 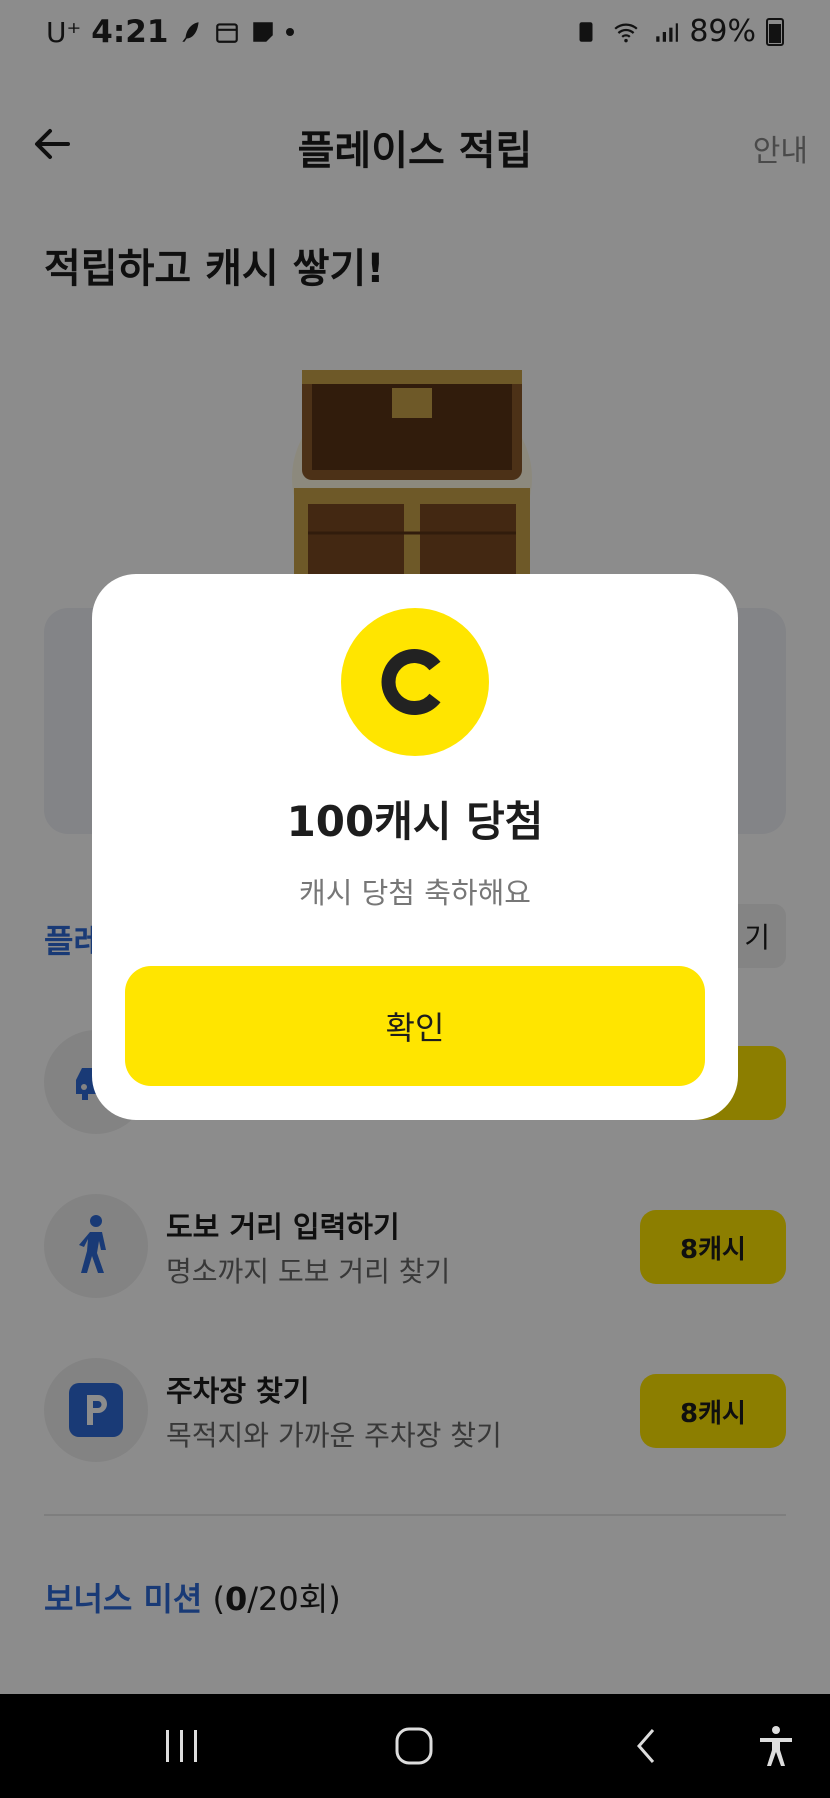 What do you see at coordinates (415, 821) in the screenshot?
I see `modal-title: 100캐시 당첨` at bounding box center [415, 821].